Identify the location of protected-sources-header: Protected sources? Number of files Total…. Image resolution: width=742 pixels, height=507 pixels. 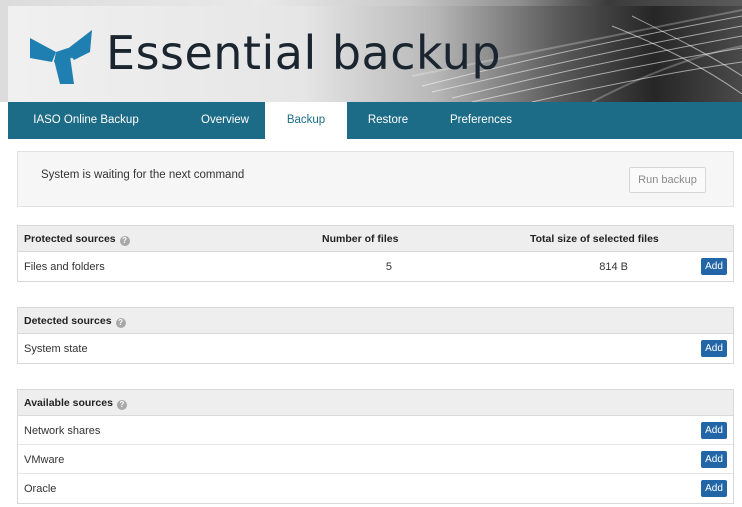
(375, 239).